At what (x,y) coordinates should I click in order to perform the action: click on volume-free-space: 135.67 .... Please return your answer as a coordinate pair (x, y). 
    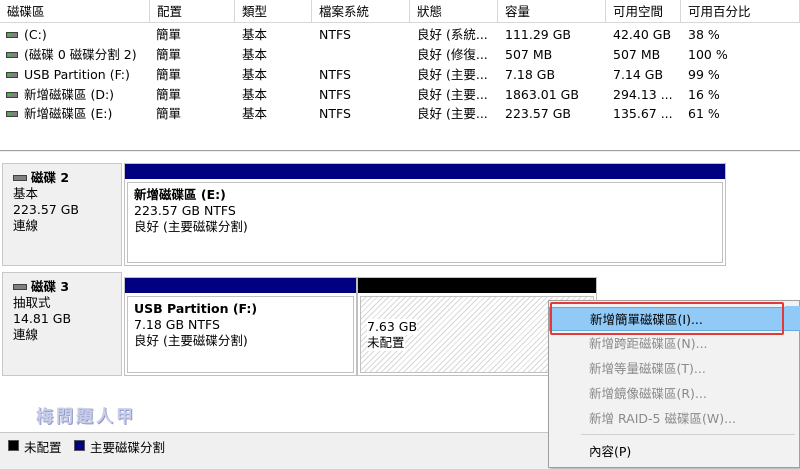
    Looking at the image, I should click on (643, 113).